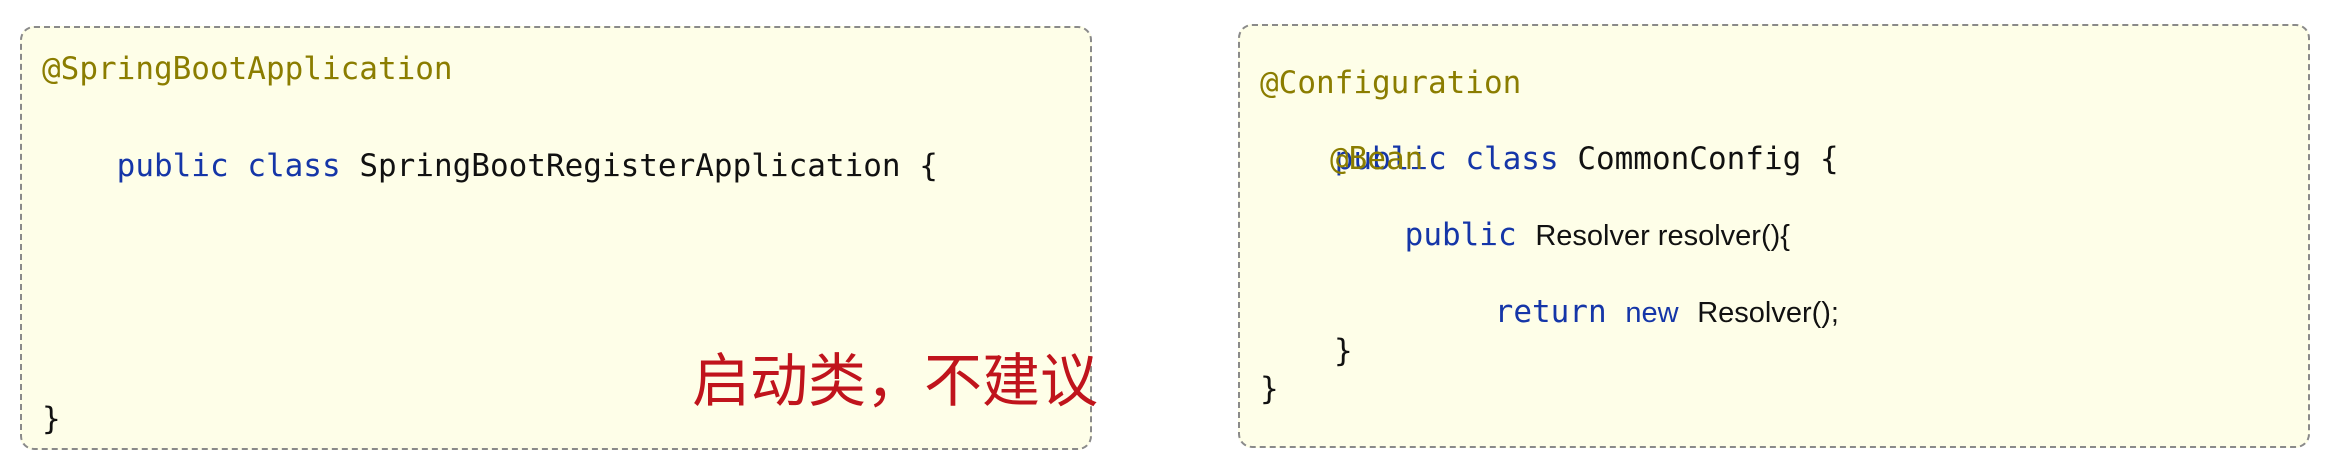  I want to click on class-name: SpringBootRegisterApplication, so click(630, 166).